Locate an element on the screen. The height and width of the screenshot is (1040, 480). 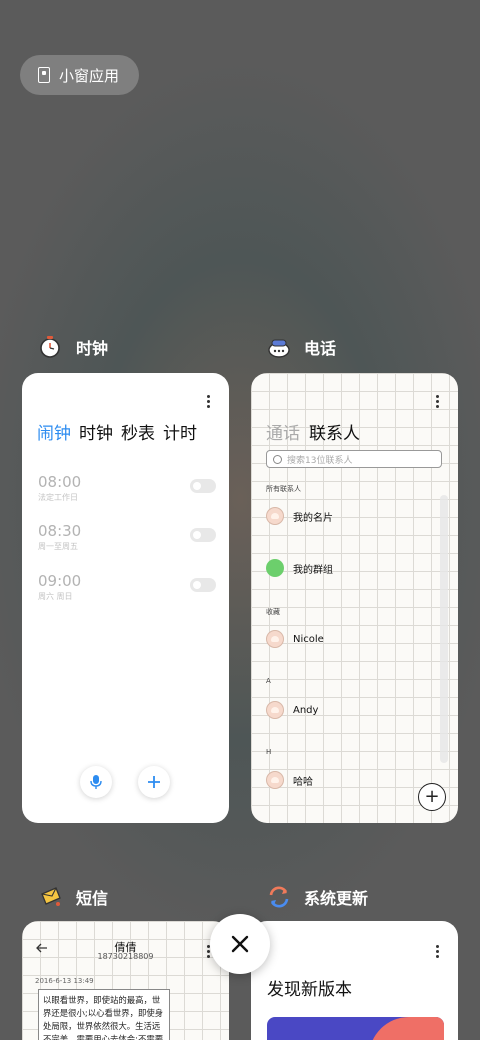
small-window-apps-button: 小窗应用 is located at coordinates (79, 75).